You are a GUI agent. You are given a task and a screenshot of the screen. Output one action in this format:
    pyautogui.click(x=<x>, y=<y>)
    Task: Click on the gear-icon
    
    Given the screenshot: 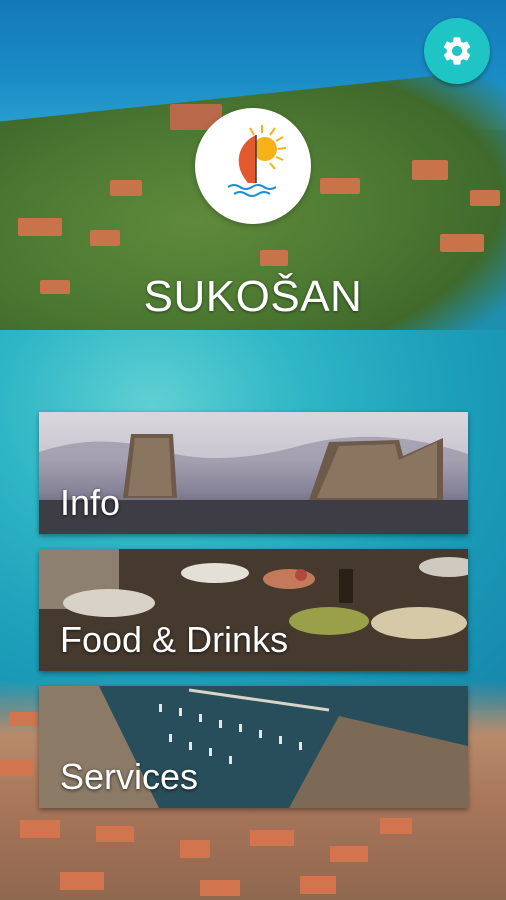 What is the action you would take?
    pyautogui.click(x=457, y=51)
    